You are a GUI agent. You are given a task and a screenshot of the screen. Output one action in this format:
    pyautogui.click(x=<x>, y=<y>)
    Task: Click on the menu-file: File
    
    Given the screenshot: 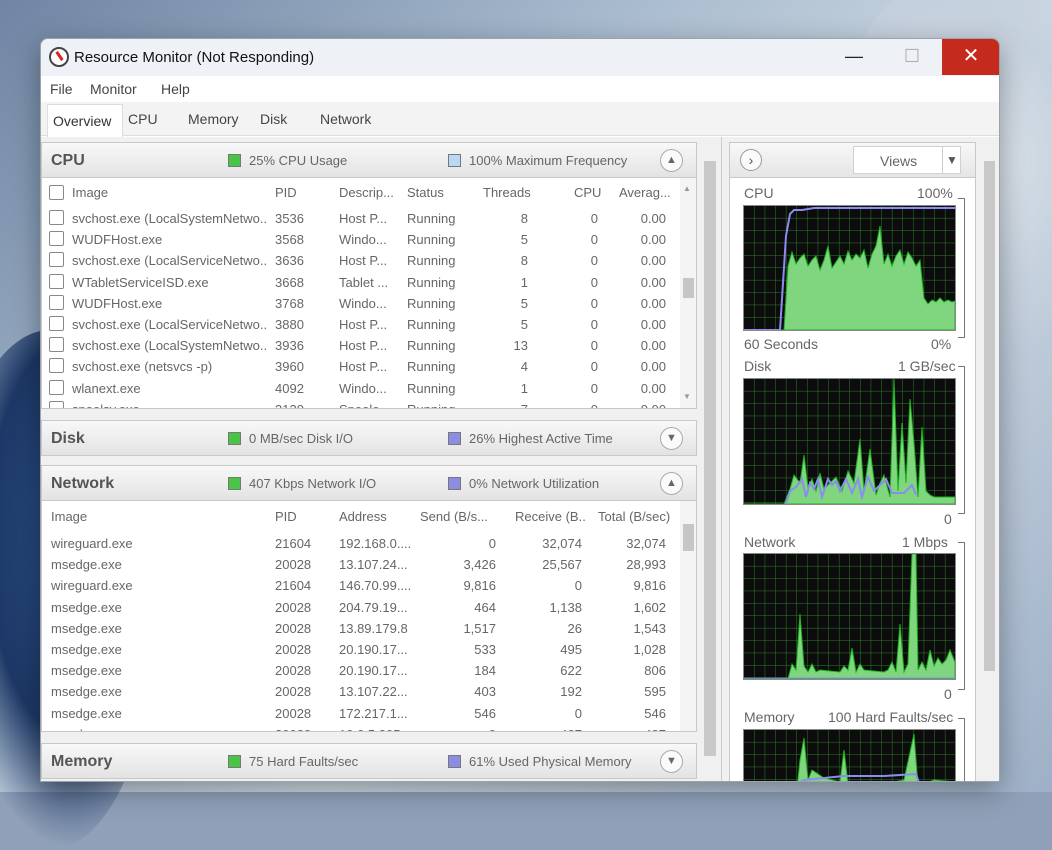 What is the action you would take?
    pyautogui.click(x=61, y=89)
    